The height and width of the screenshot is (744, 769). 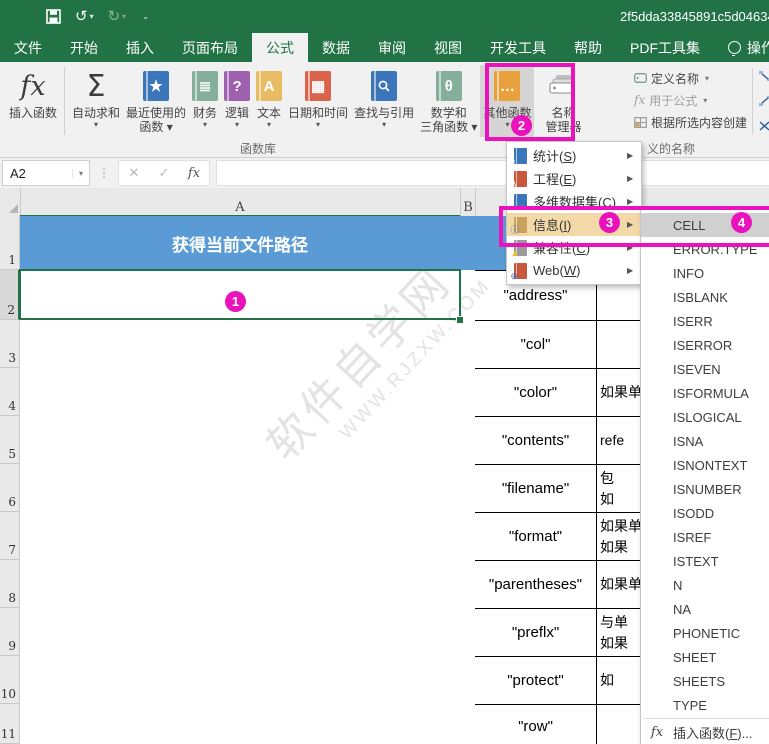 What do you see at coordinates (763, 126) in the screenshot?
I see `remove-arrows-icon` at bounding box center [763, 126].